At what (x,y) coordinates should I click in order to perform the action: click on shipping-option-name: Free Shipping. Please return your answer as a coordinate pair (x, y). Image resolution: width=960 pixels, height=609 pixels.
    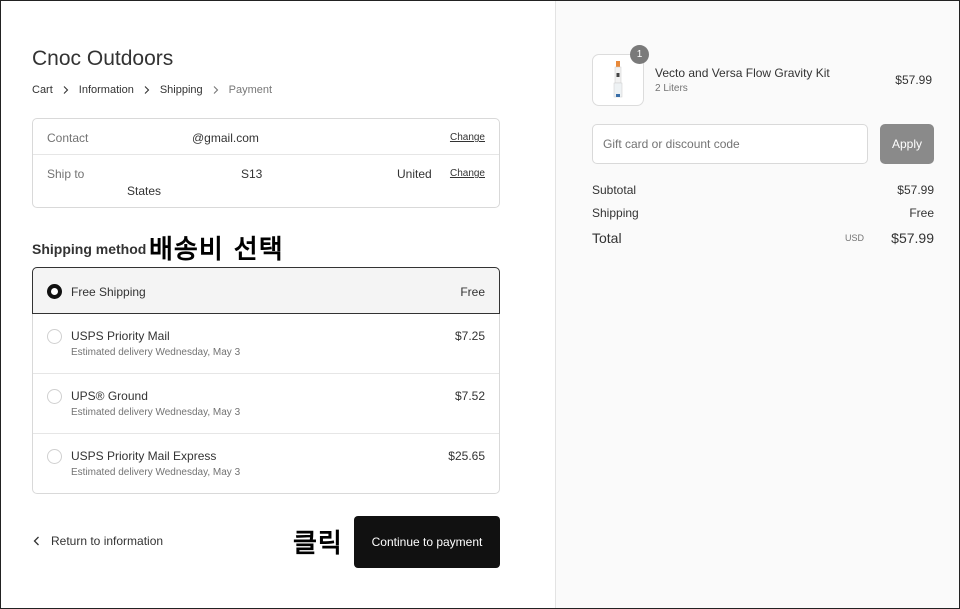
    Looking at the image, I should click on (108, 292).